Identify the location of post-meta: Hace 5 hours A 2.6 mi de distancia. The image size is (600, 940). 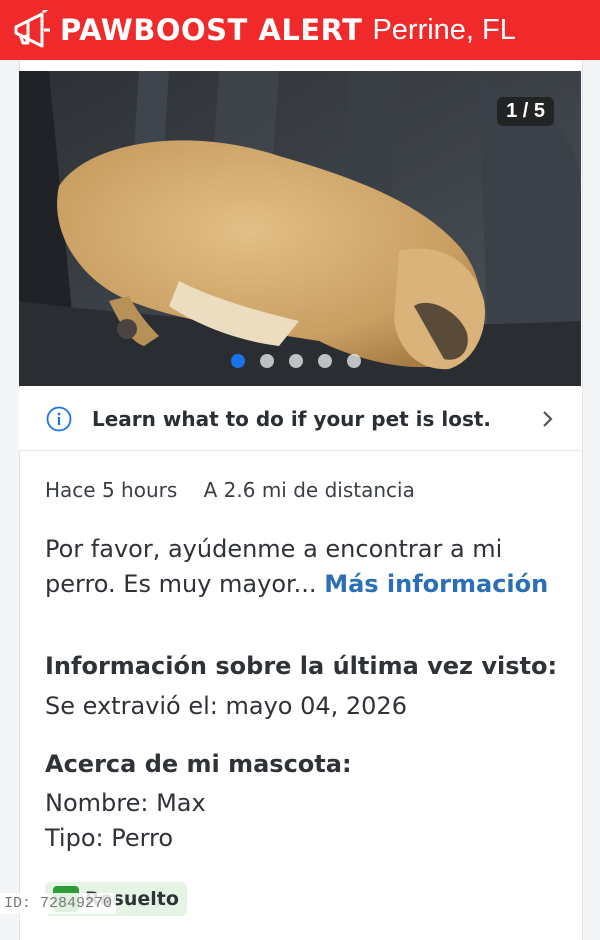
(230, 490).